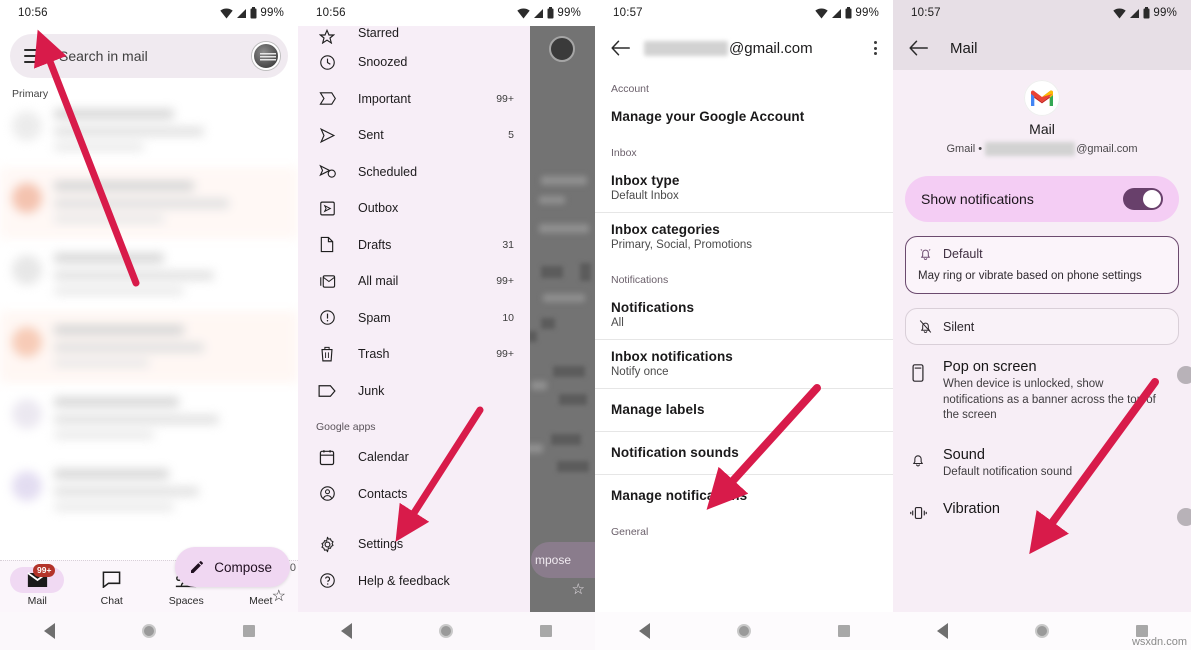 The width and height of the screenshot is (1191, 650). Describe the element at coordinates (875, 48) in the screenshot. I see `kebab-menu-icon` at that location.